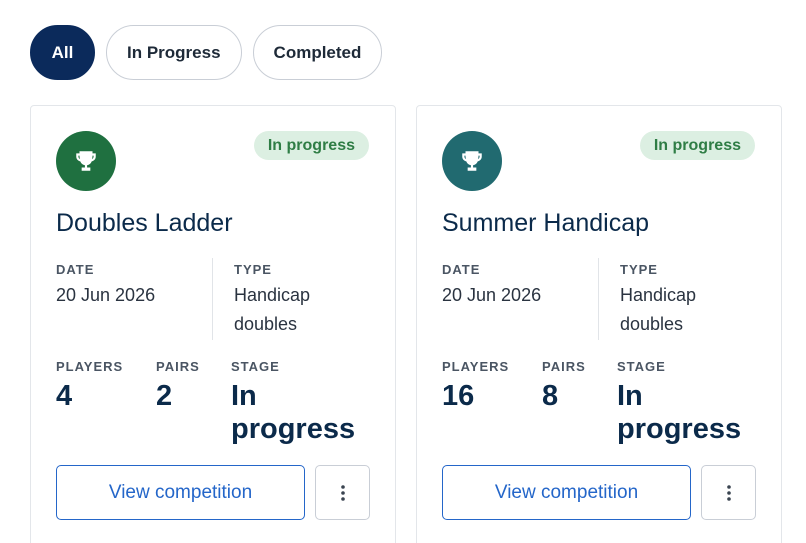 This screenshot has height=543, width=806. Describe the element at coordinates (62, 52) in the screenshot. I see `filter-all: All` at that location.